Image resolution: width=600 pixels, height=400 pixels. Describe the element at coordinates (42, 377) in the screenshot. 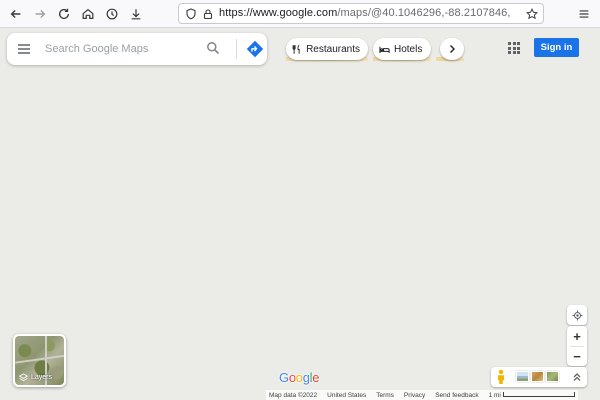

I see `layers-label: Layers` at that location.